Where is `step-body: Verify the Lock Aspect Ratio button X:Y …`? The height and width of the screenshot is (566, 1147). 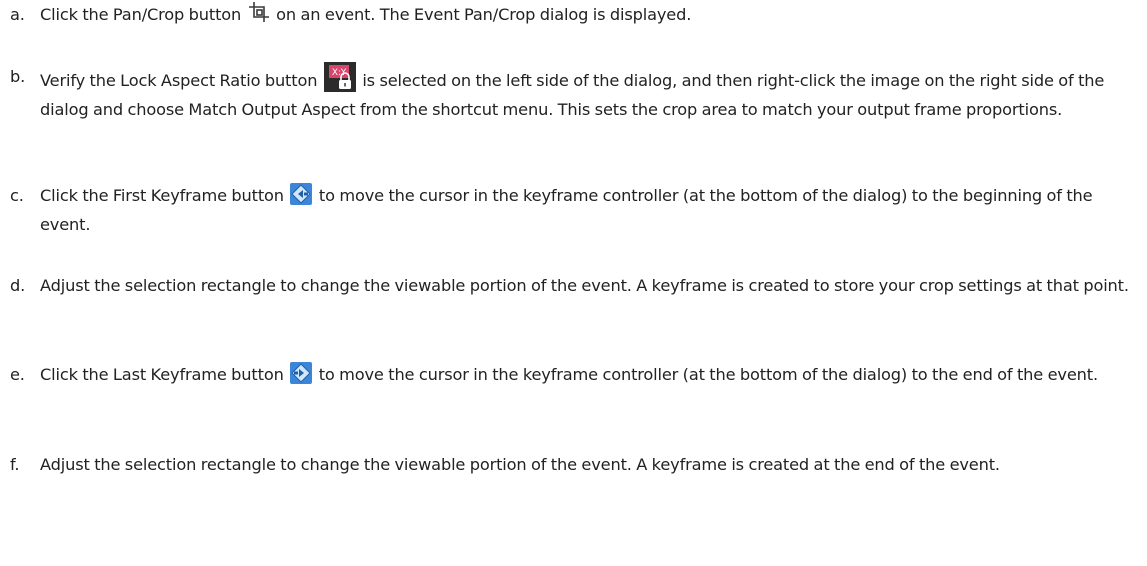 step-body: Verify the Lock Aspect Ratio button X:Y … is located at coordinates (590, 93).